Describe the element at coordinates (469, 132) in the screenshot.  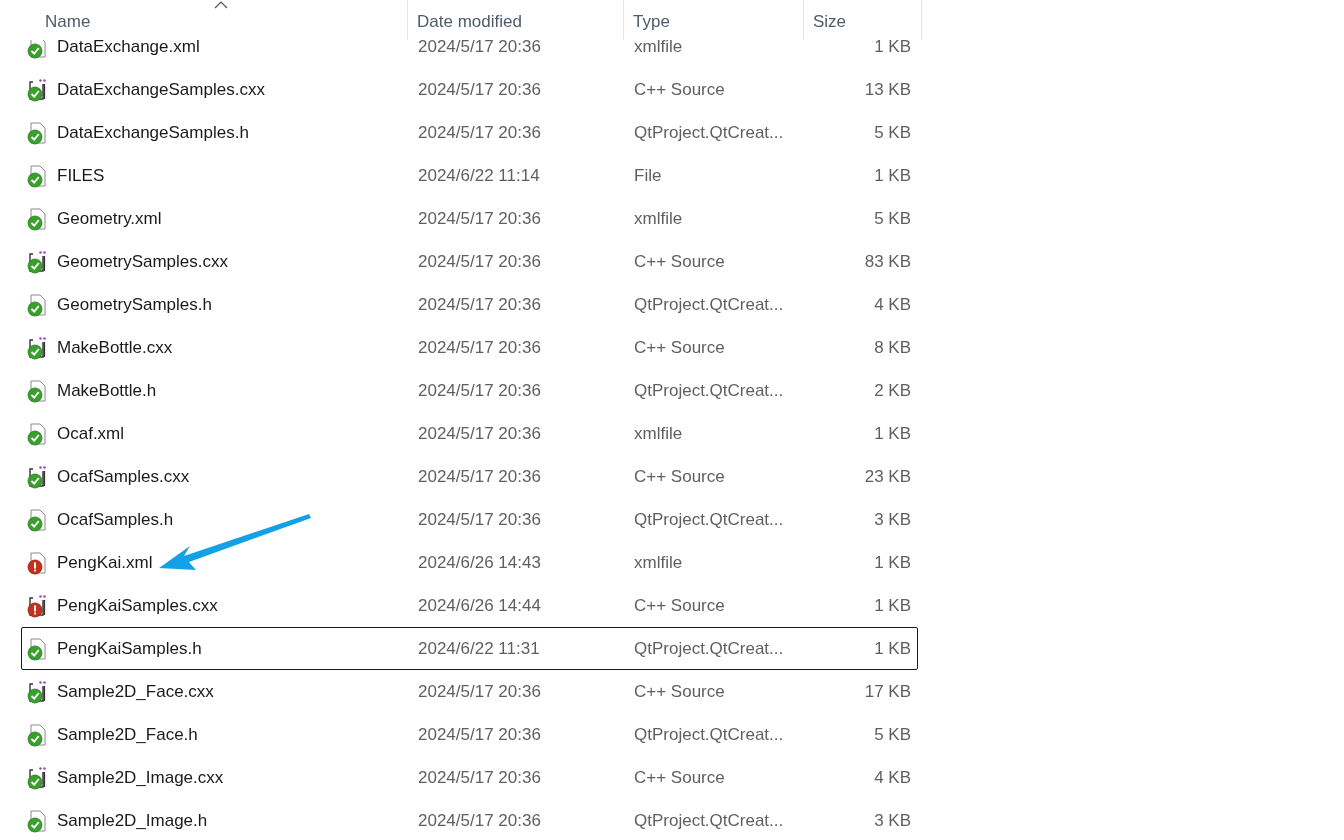
I see `file-row: DataExchangeSamples.h 2024/5/17 20:36 QtProject.QtCreat... 5 KB` at that location.